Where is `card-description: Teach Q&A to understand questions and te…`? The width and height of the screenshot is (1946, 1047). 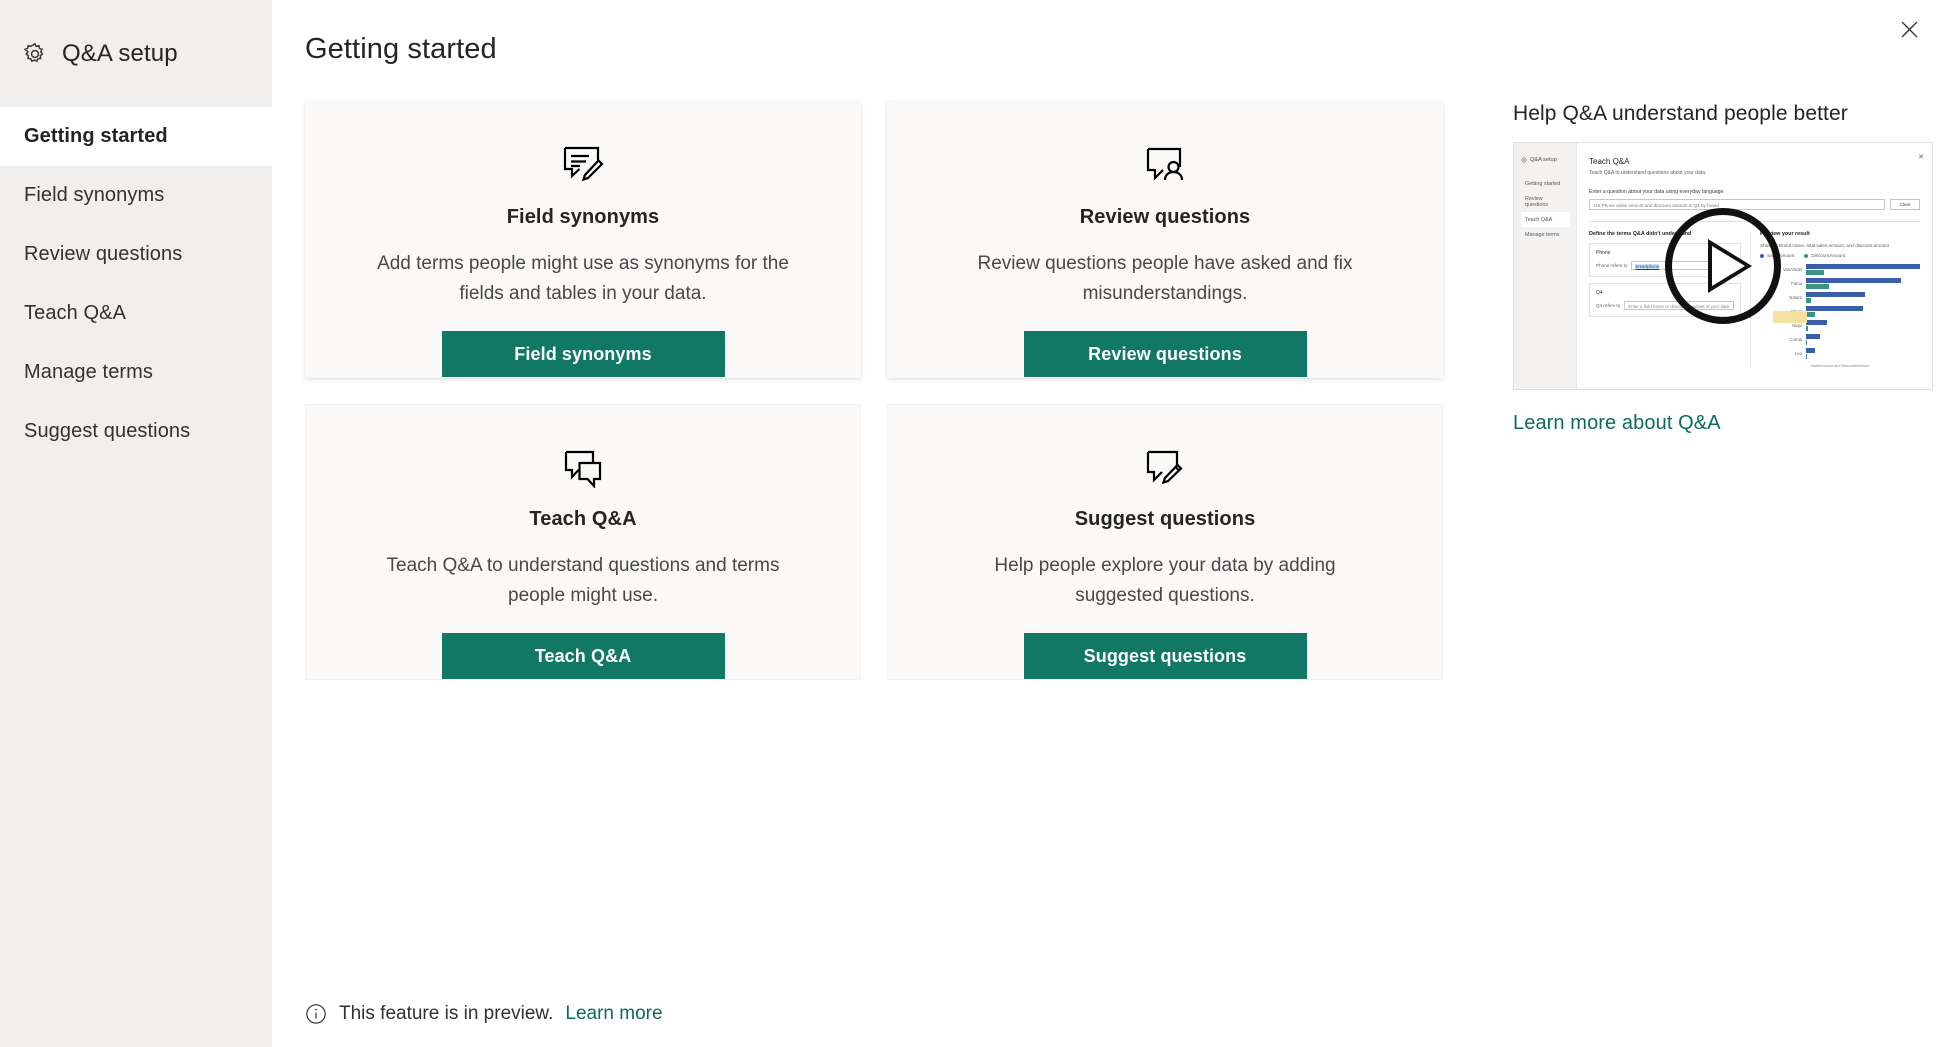
card-description: Teach Q&A to understand questions and te… is located at coordinates (583, 581).